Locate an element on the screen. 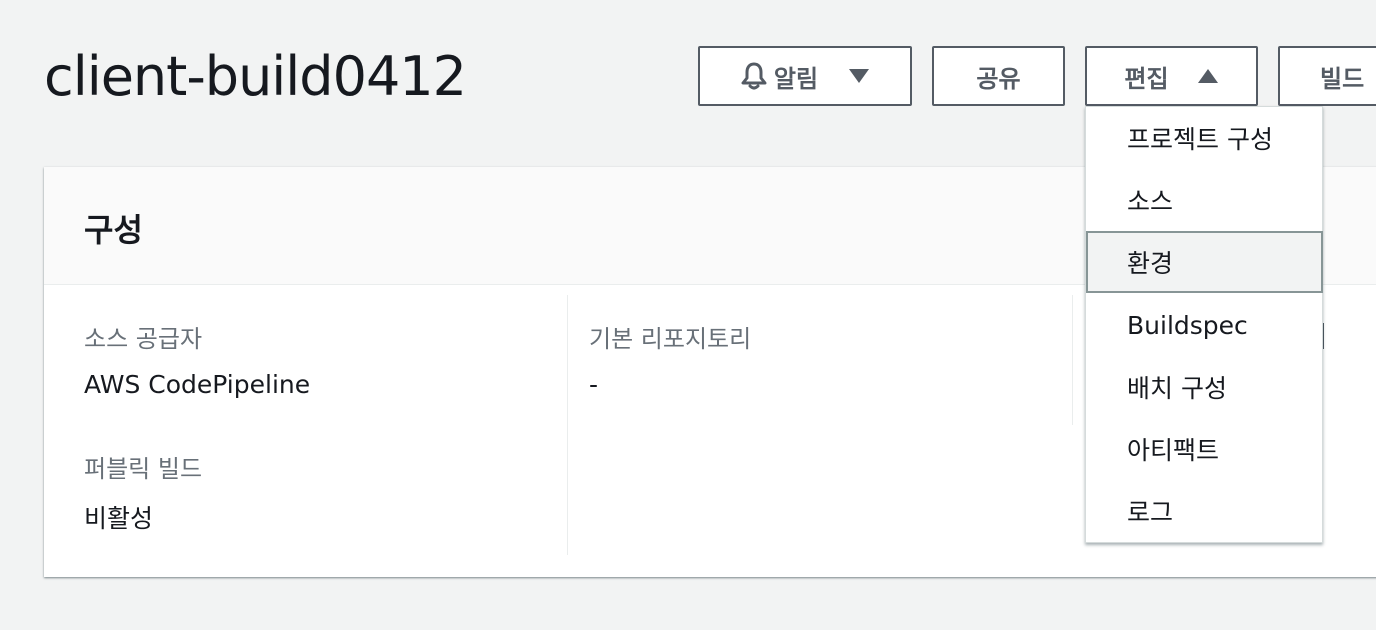  panel-title: 구성 is located at coordinates (113, 230).